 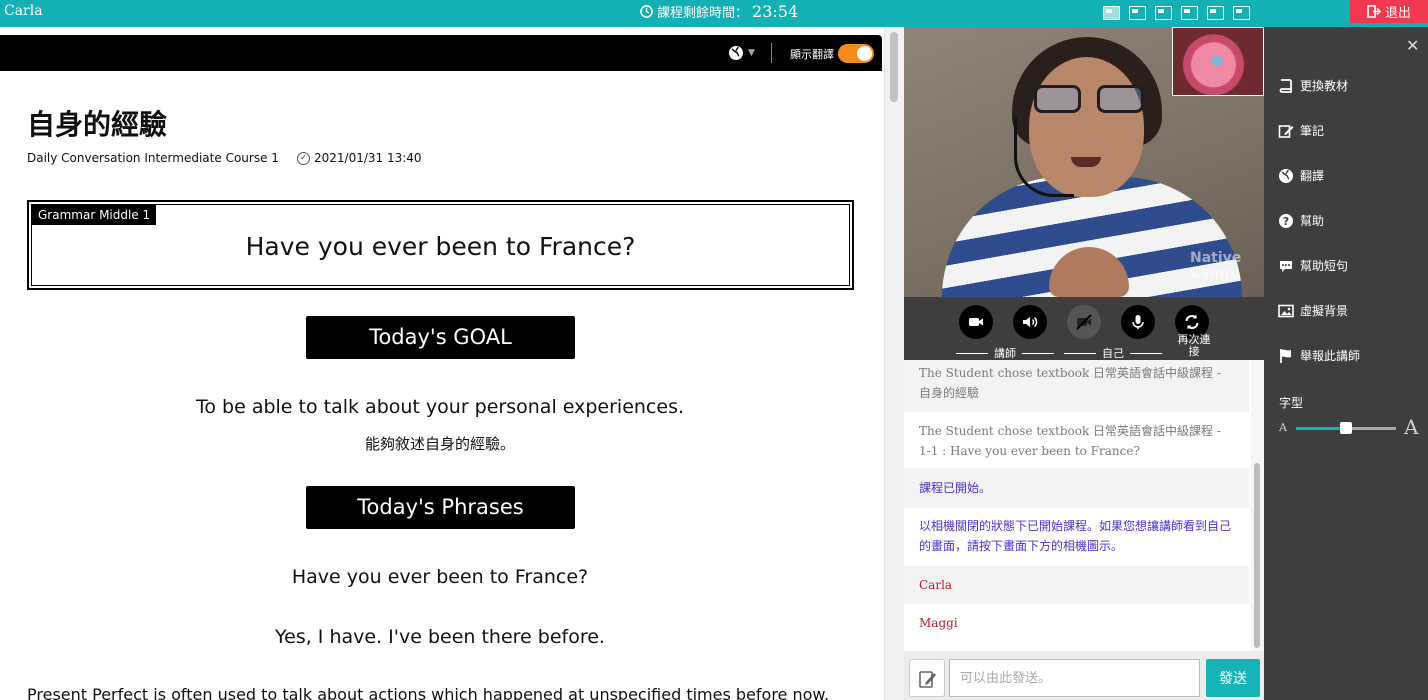 What do you see at coordinates (812, 54) in the screenshot?
I see `translation-toggle-label: 顯示翻譯` at bounding box center [812, 54].